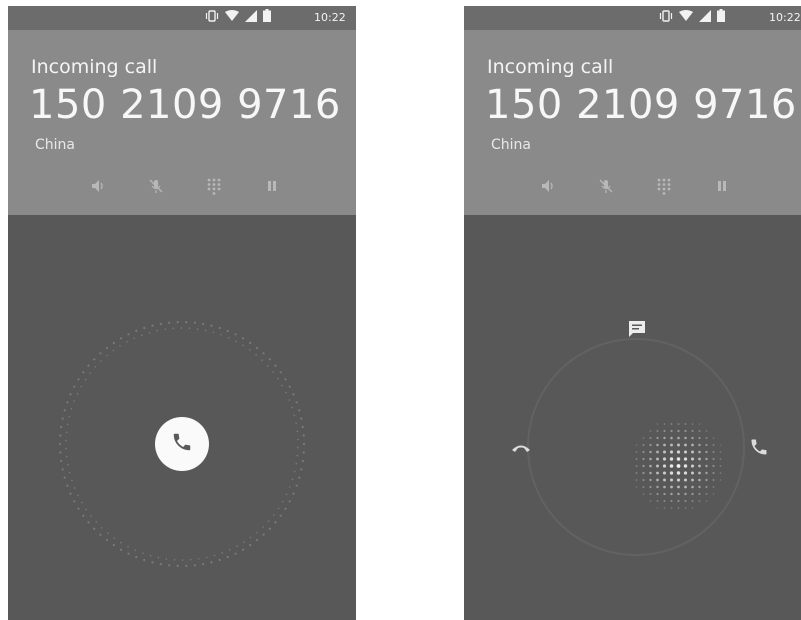  Describe the element at coordinates (521, 449) in the screenshot. I see `decline-button` at that location.